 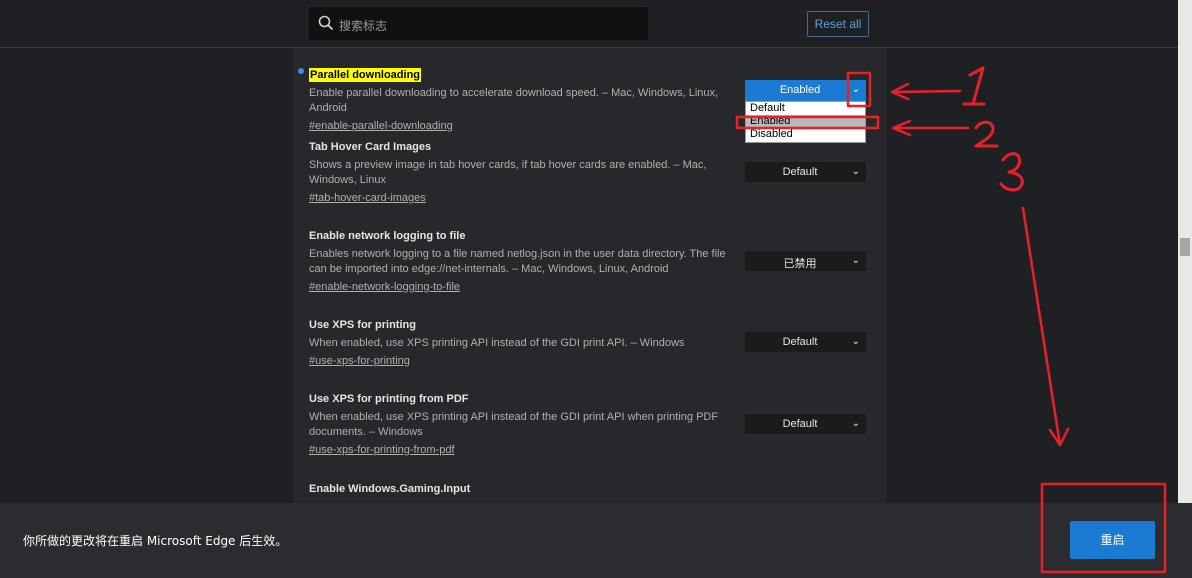 I want to click on restart-notification-bar: 你所做的更改将在重启 Microsoft Edge 后生效。 重启, so click(x=596, y=540).